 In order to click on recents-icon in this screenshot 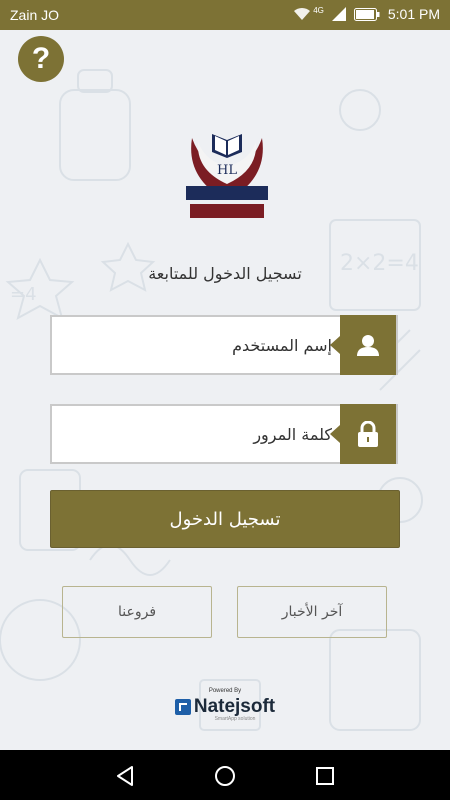, I will do `click(325, 776)`.